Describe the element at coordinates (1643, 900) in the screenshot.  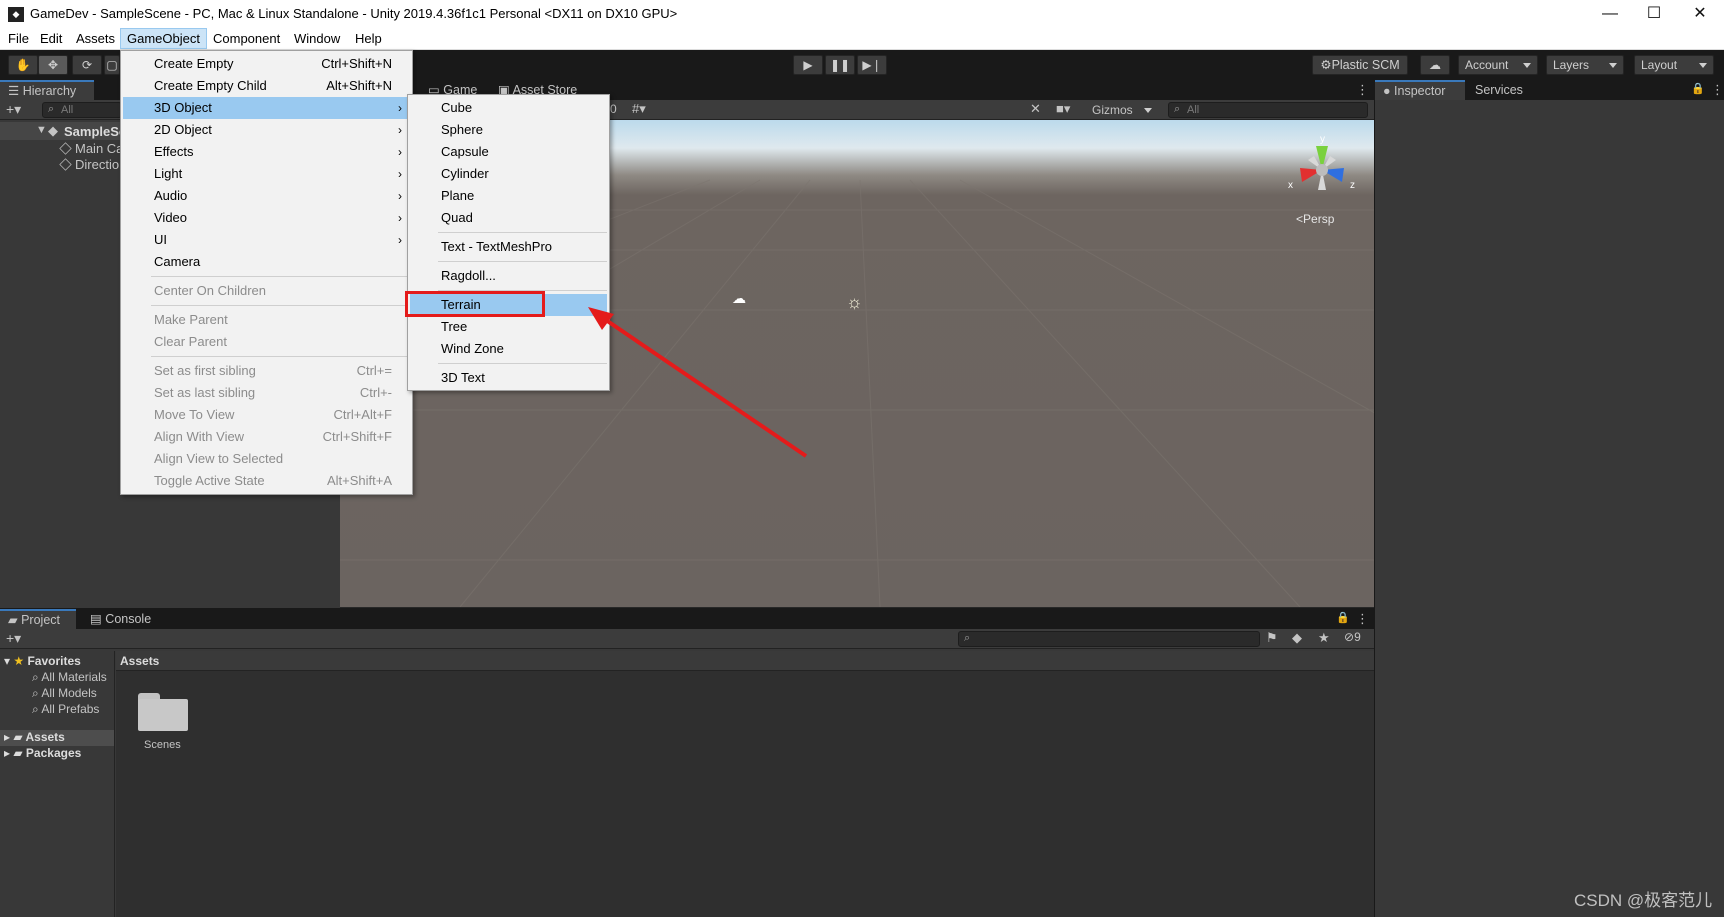
I see `watermark: CSDN @极客范儿` at that location.